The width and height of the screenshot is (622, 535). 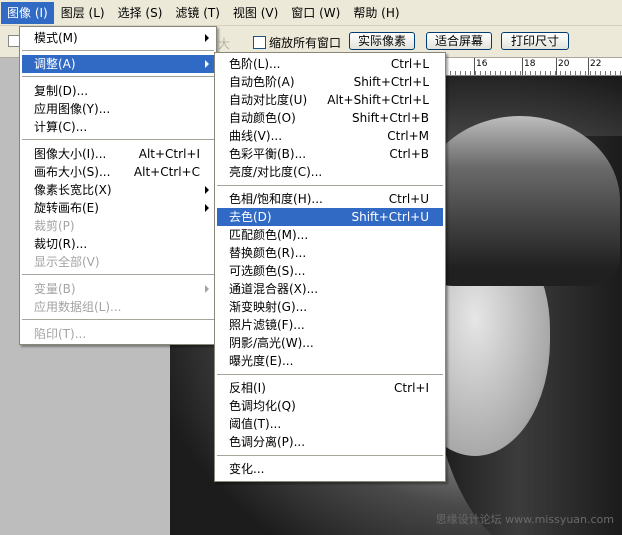 What do you see at coordinates (330, 82) in the screenshot?
I see `menu-item-auto-levels: 自动色阶(A) Shift+Ctrl+L` at bounding box center [330, 82].